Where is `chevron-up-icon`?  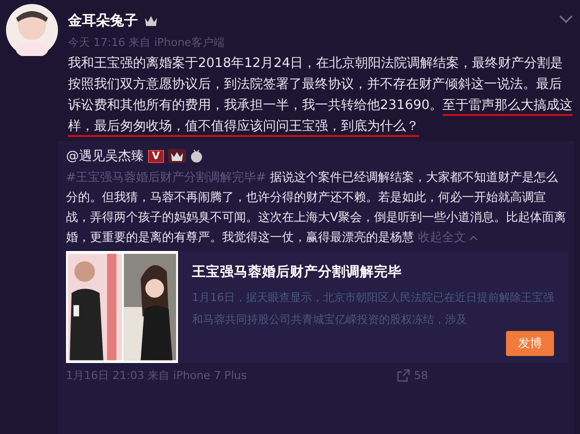 chevron-up-icon is located at coordinates (473, 238).